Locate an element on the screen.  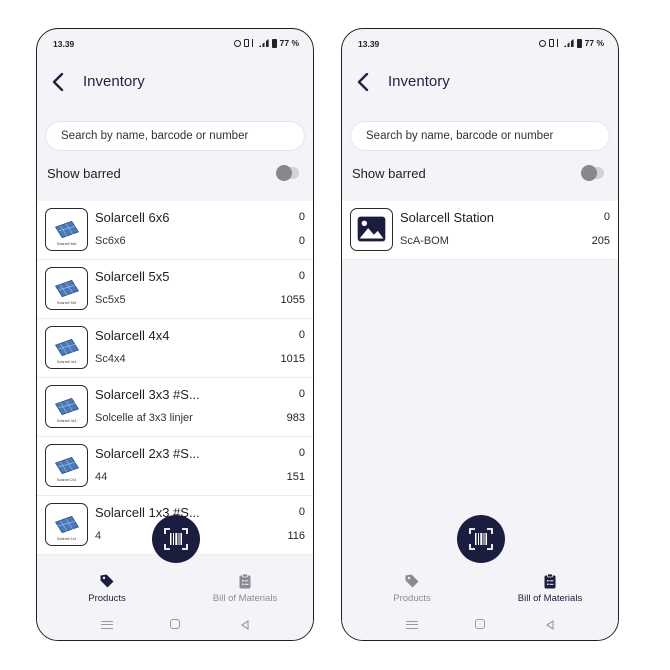
list-item: Solarcell 4x4 Solarcell 4x4 Sc4x4 0 1015 is located at coordinates (175, 348).